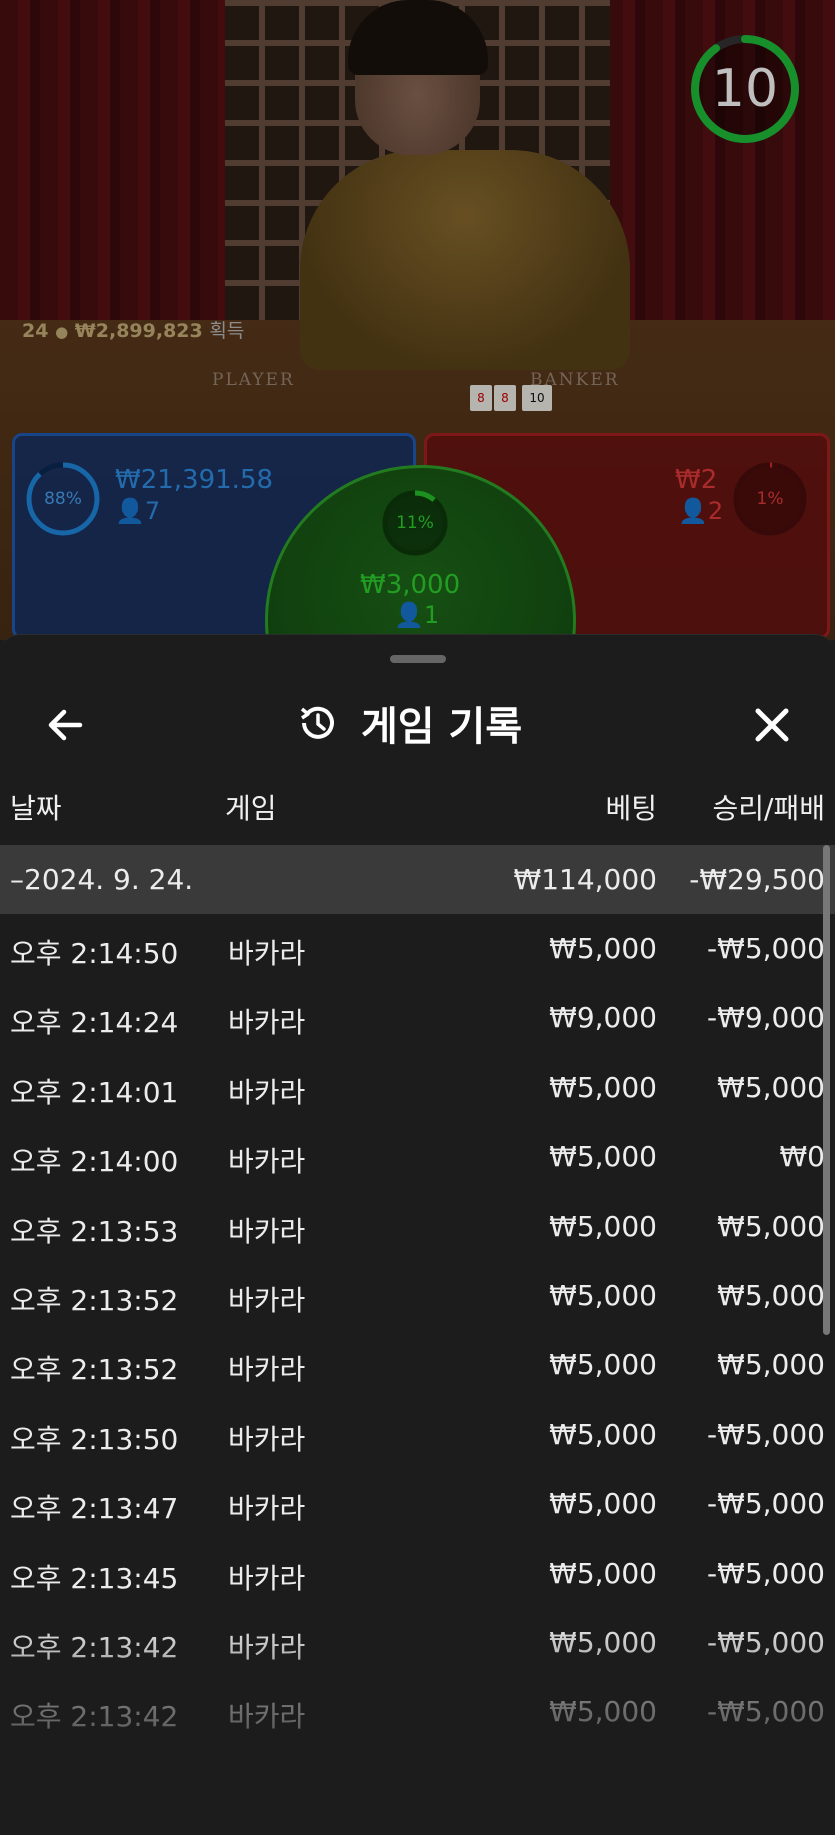  I want to click on column-header-date: 날짜, so click(36, 808).